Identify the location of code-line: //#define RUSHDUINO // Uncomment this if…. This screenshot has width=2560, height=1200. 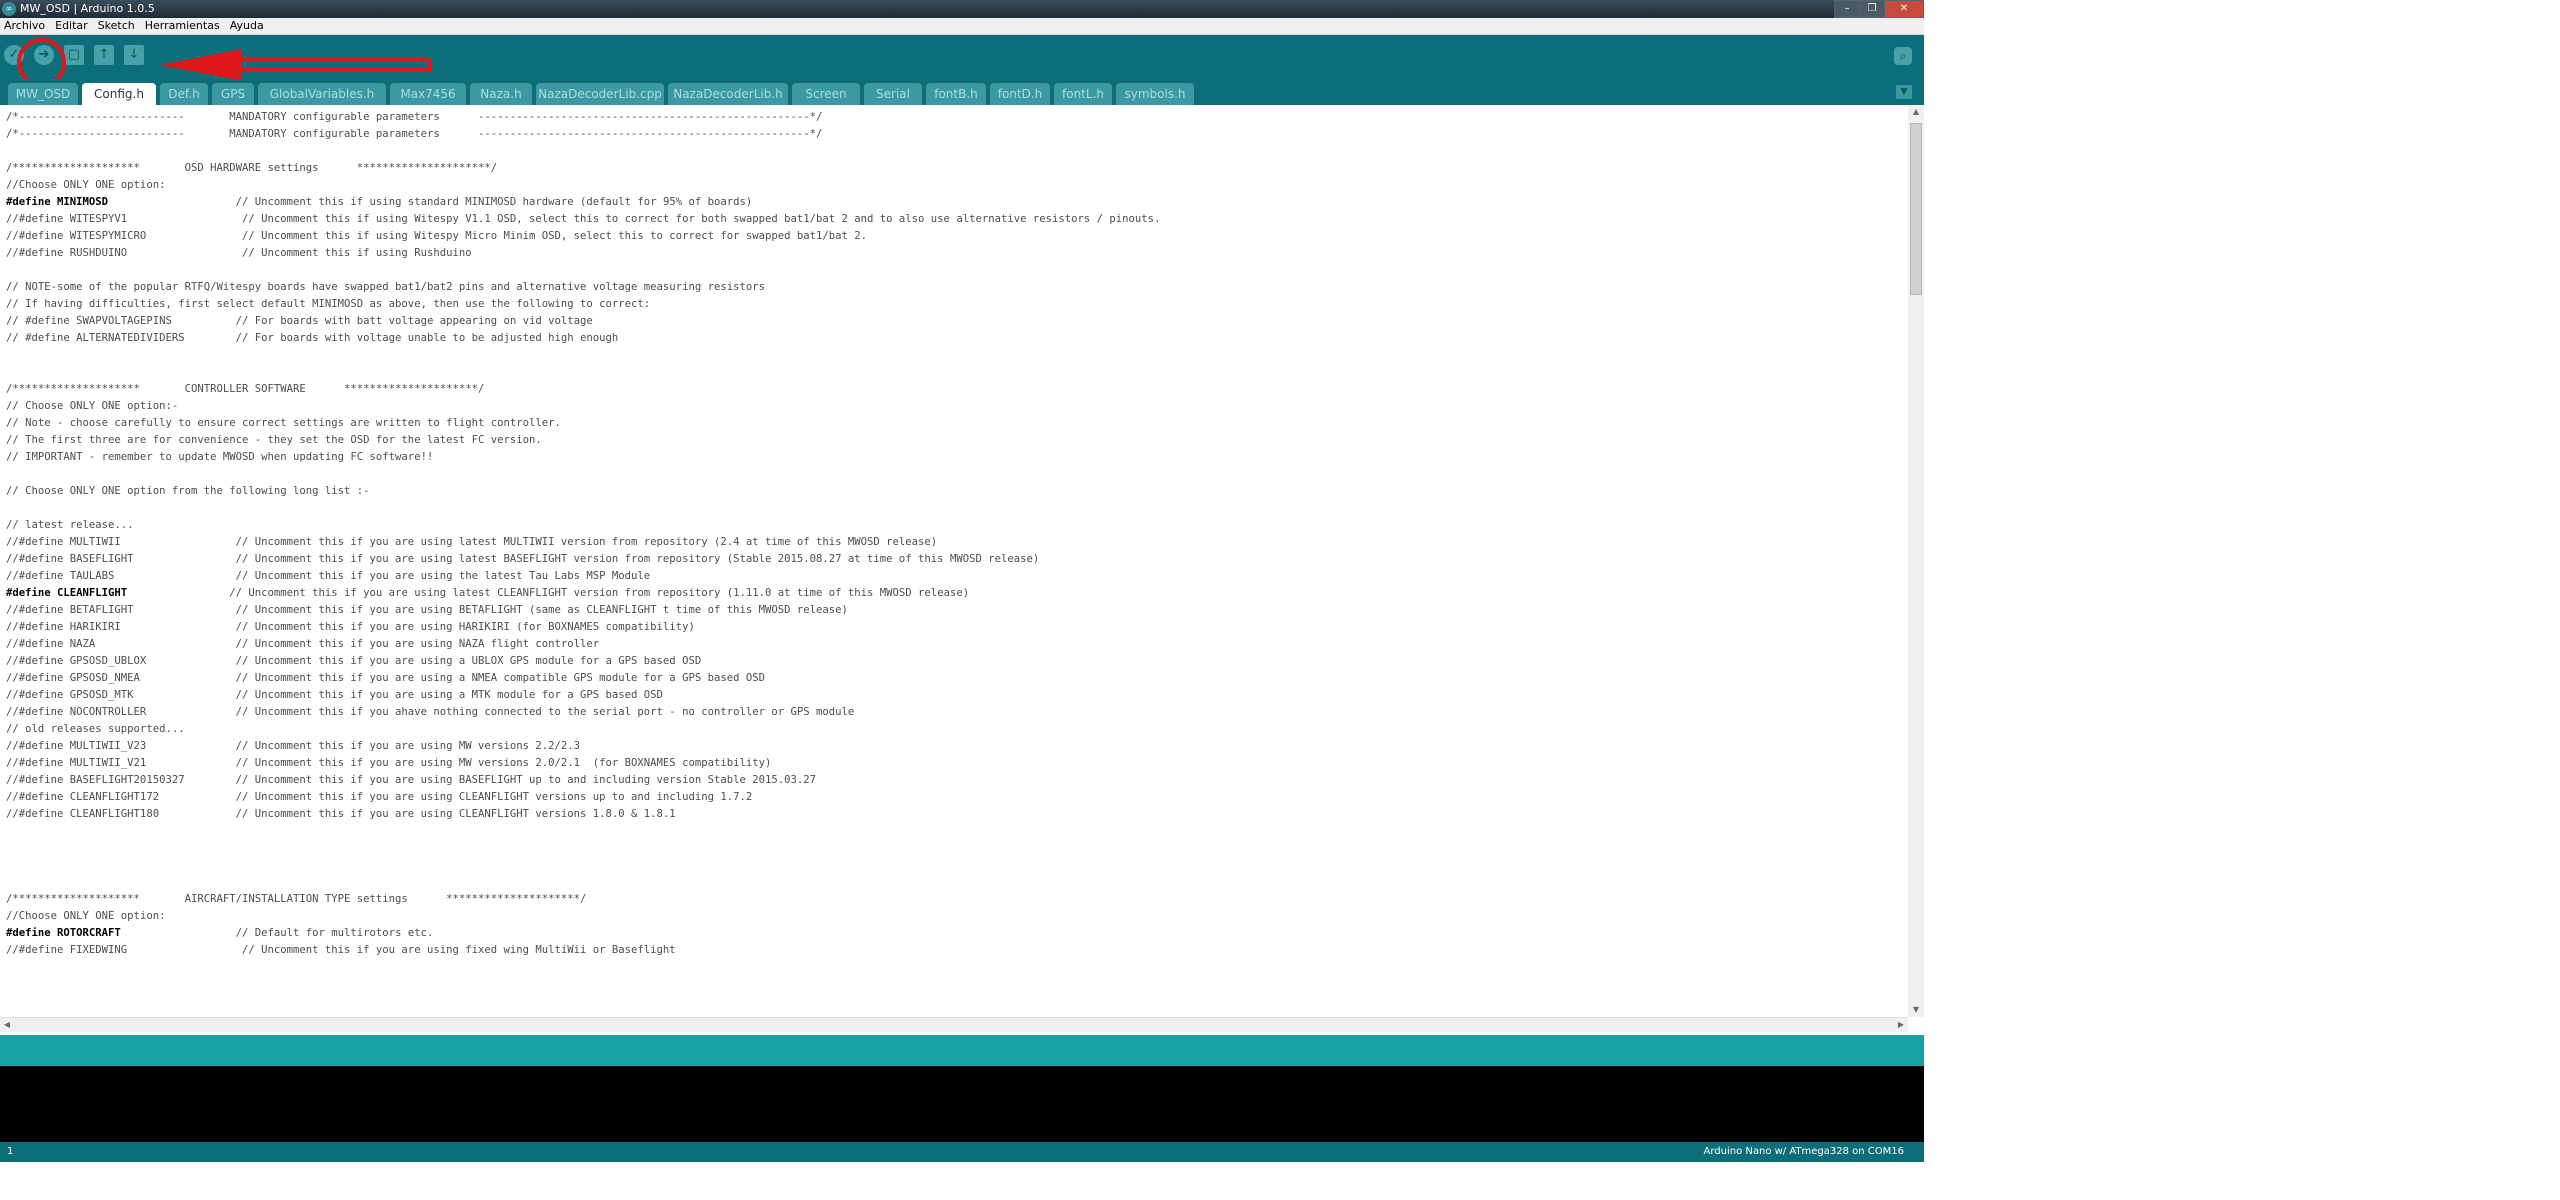
(239, 253).